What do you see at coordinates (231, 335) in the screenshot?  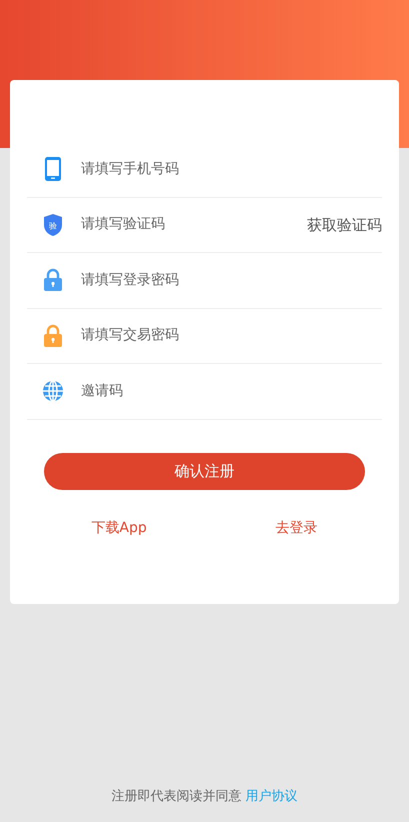 I see `input-field: 请填写交易密码` at bounding box center [231, 335].